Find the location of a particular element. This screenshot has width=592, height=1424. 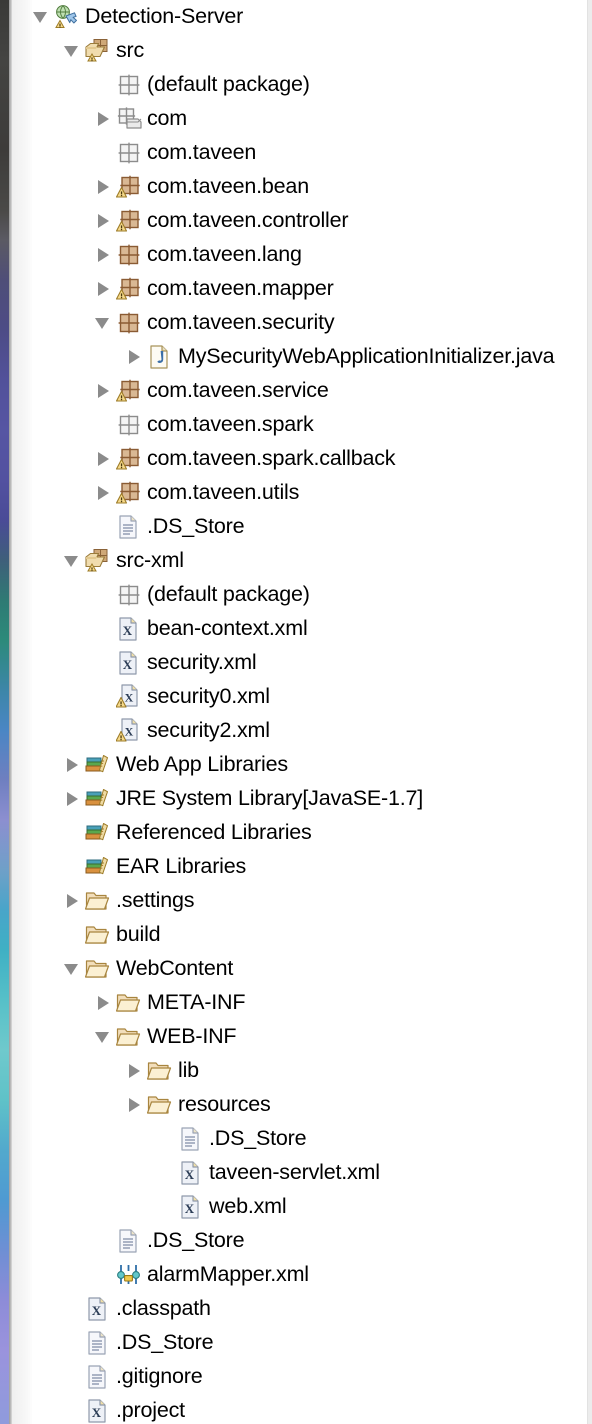

tree-left-margin is located at coordinates (22, 712).